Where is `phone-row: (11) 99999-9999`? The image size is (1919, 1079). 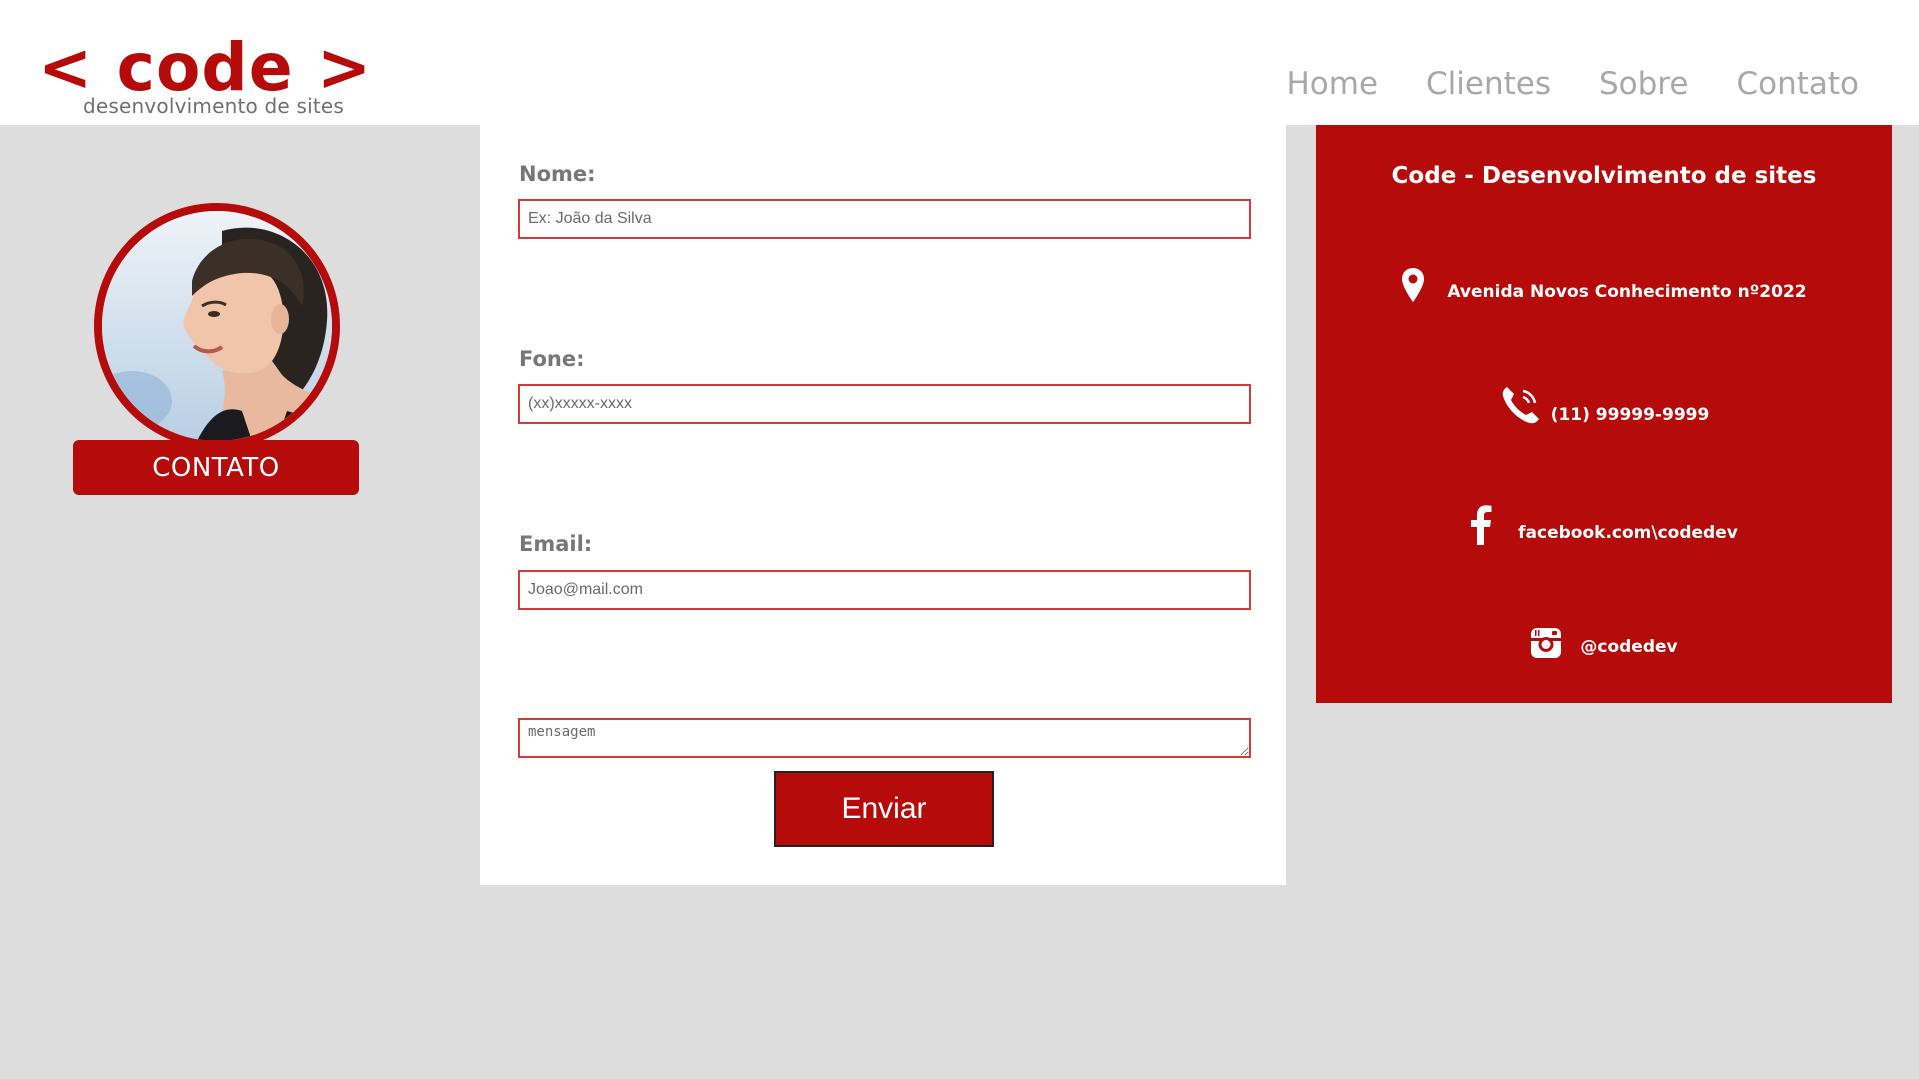 phone-row: (11) 99999-9999 is located at coordinates (1604, 406).